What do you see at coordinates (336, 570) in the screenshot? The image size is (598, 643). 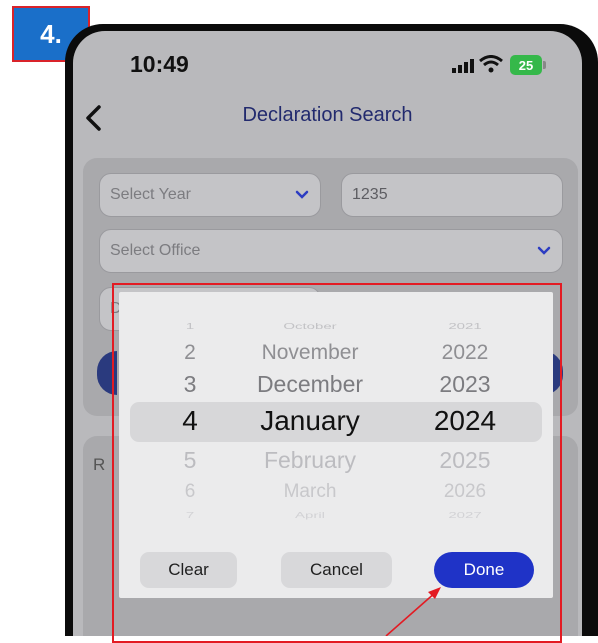 I see `cancel-button: Cancel` at bounding box center [336, 570].